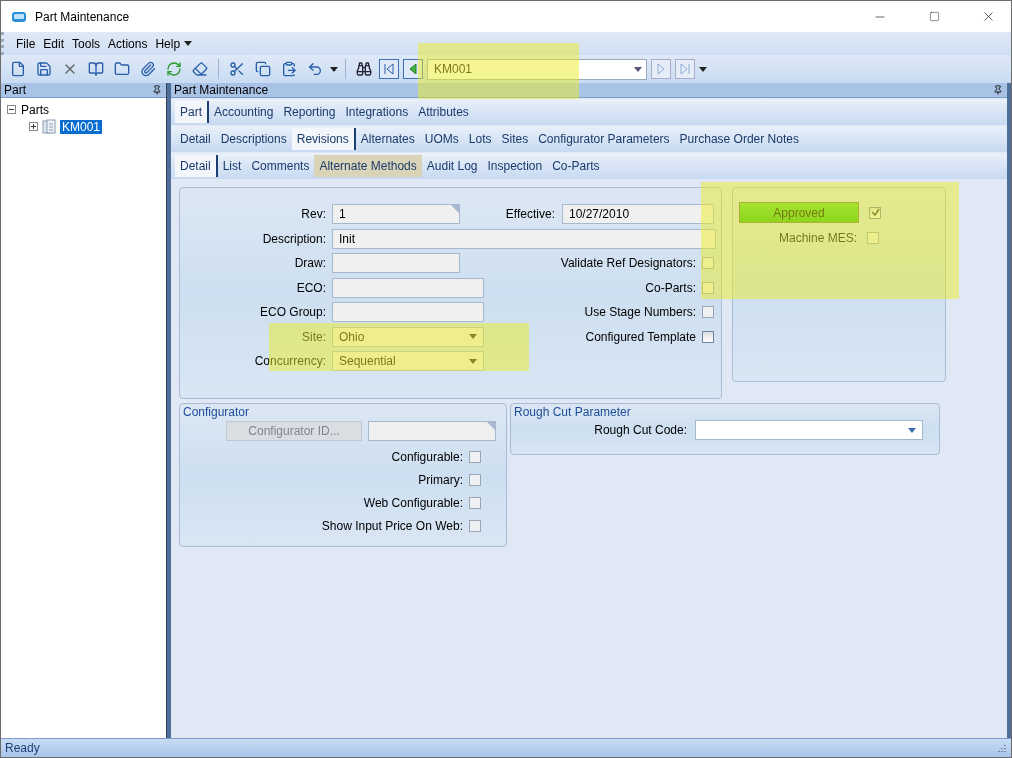 This screenshot has height=758, width=1012. Describe the element at coordinates (292, 312) in the screenshot. I see `field-label: ECO Group:` at that location.